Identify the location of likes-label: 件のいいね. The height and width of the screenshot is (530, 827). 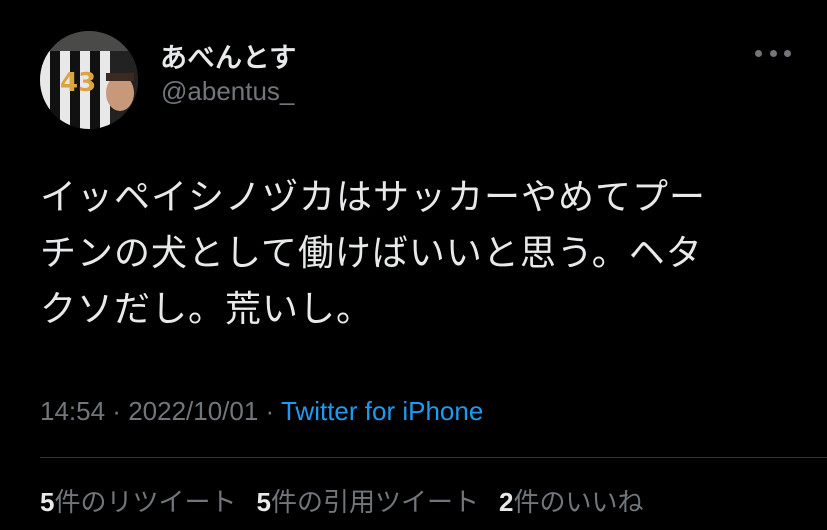
(578, 503).